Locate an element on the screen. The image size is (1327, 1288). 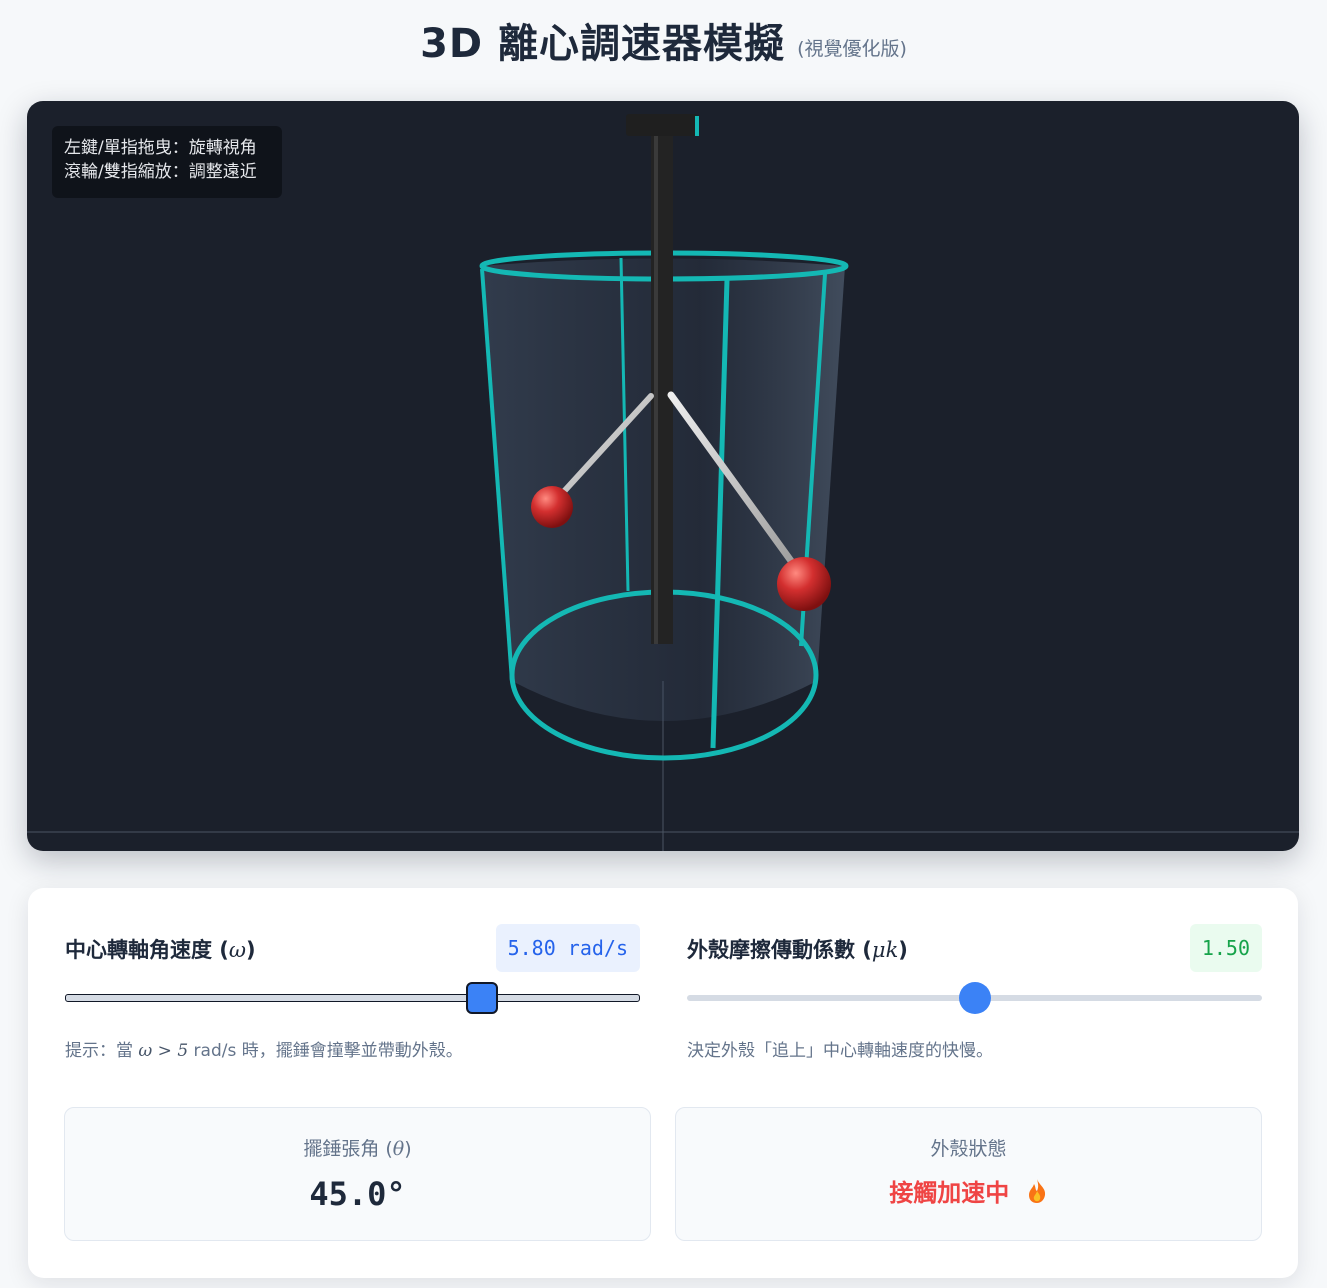
shell-status-value: 接觸加速中 is located at coordinates (968, 1190).